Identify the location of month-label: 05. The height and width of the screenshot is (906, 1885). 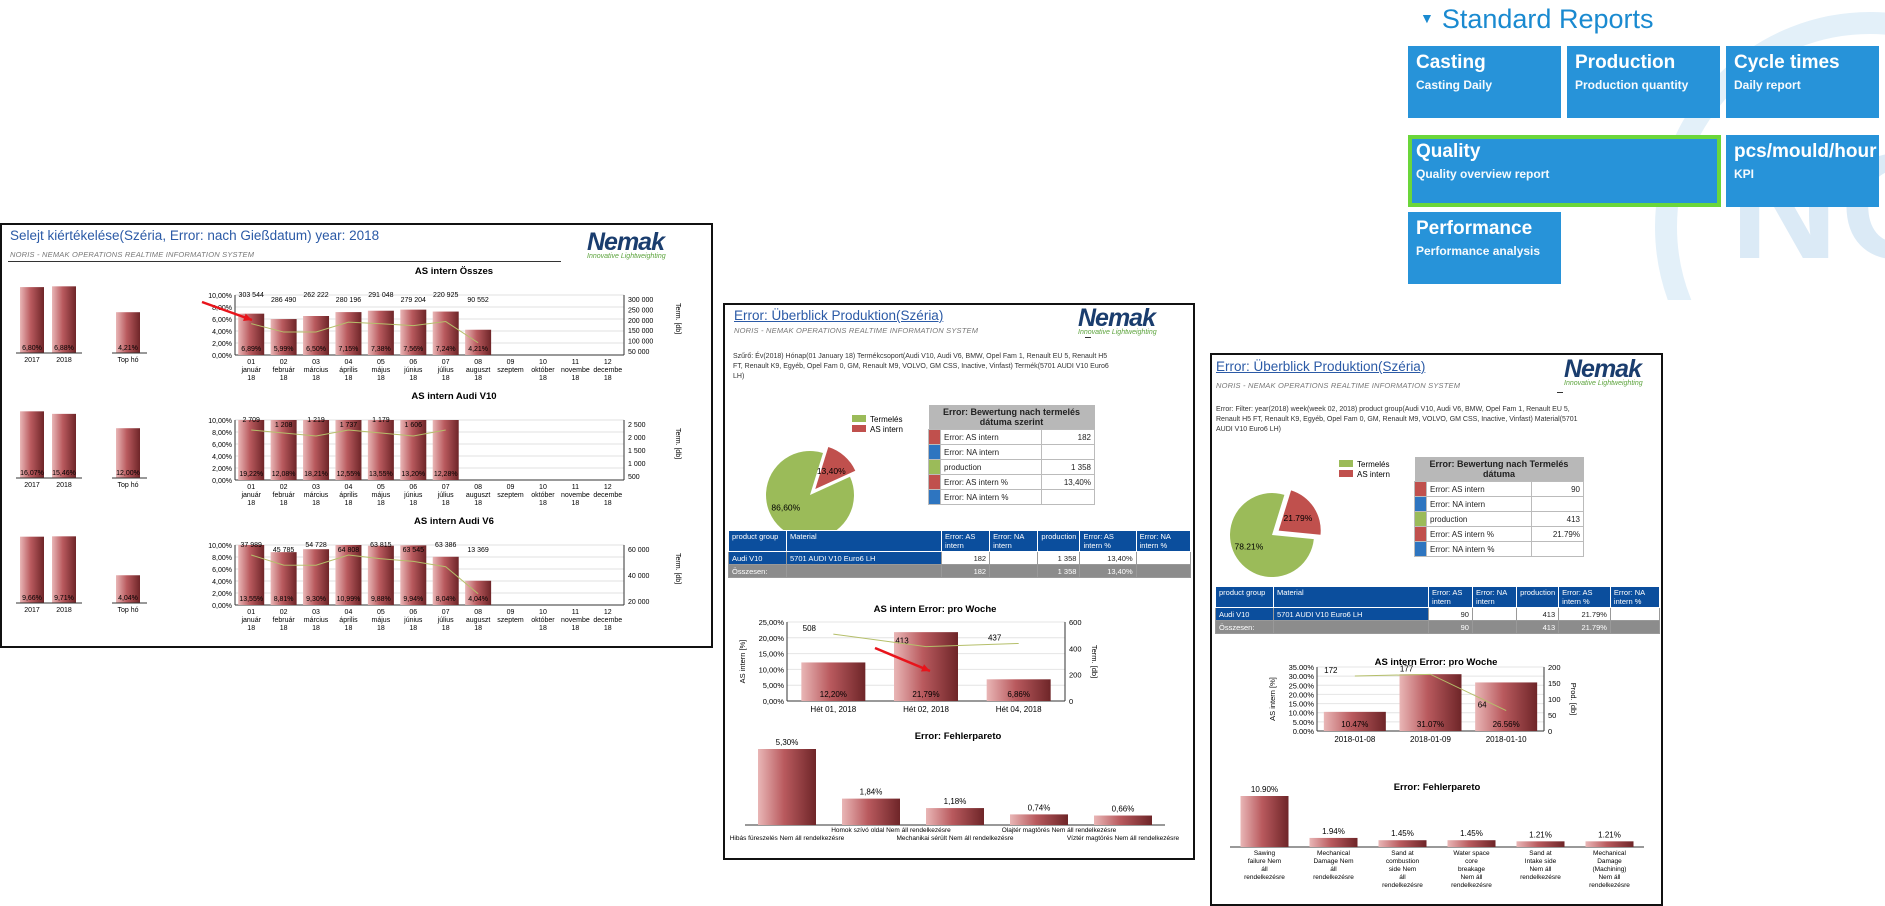
(381, 612).